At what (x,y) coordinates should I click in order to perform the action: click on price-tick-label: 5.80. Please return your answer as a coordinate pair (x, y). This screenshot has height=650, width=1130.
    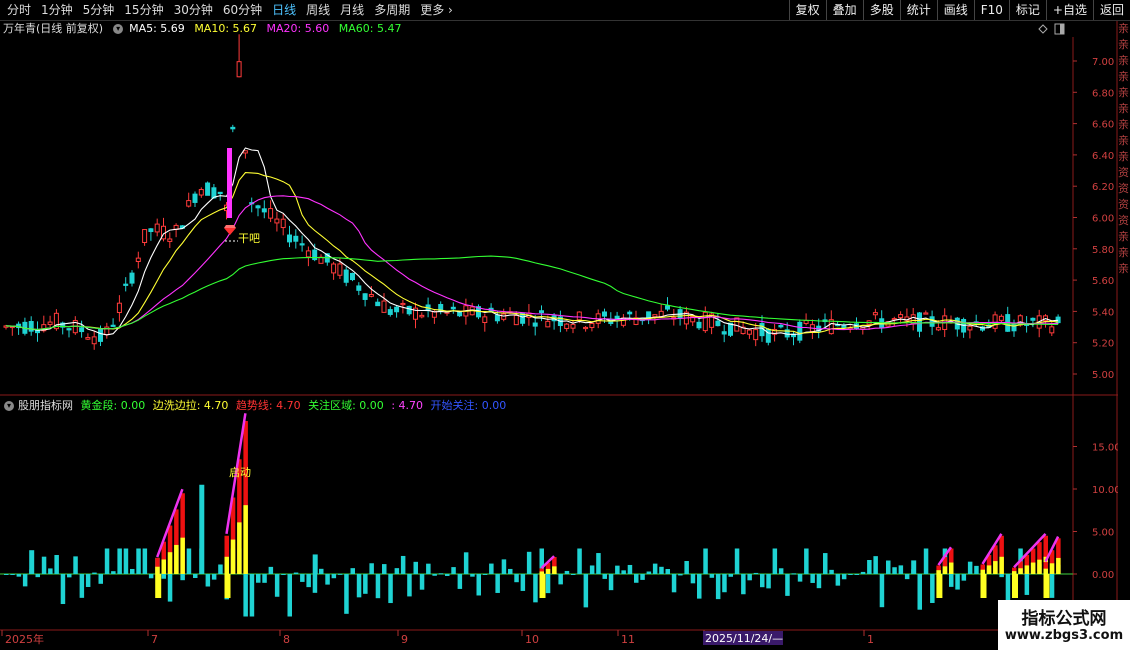
    Looking at the image, I should click on (1103, 250).